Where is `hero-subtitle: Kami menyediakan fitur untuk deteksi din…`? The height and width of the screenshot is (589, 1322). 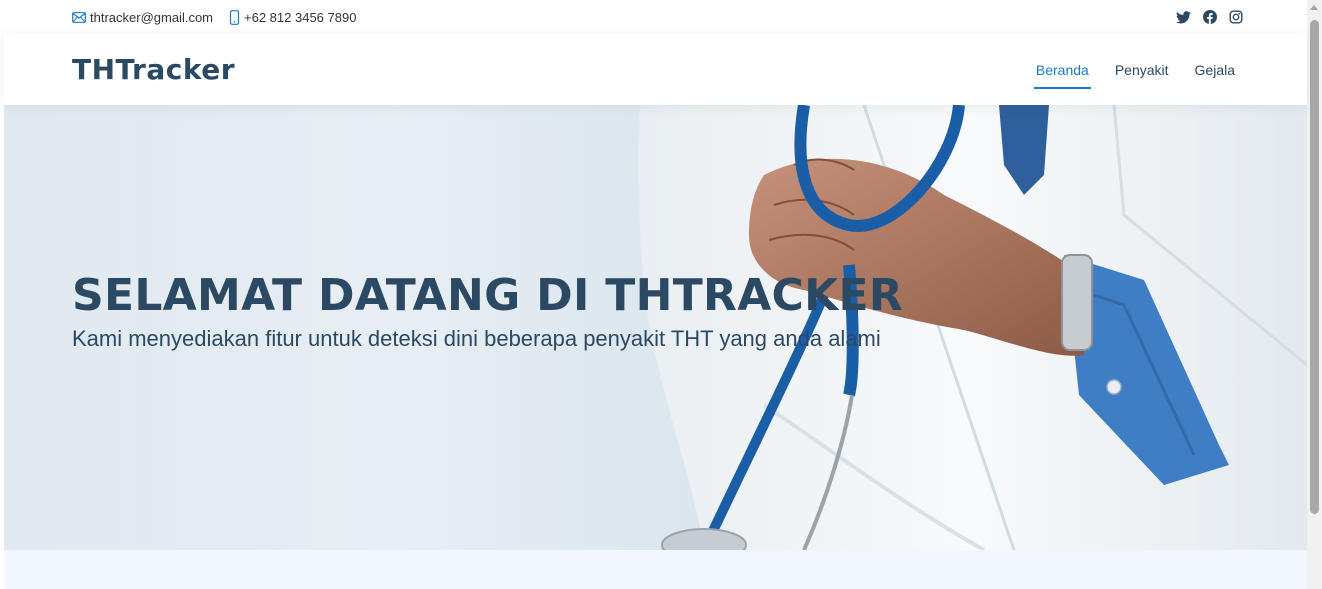
hero-subtitle: Kami menyediakan fitur untuk deteksi din… is located at coordinates (476, 338).